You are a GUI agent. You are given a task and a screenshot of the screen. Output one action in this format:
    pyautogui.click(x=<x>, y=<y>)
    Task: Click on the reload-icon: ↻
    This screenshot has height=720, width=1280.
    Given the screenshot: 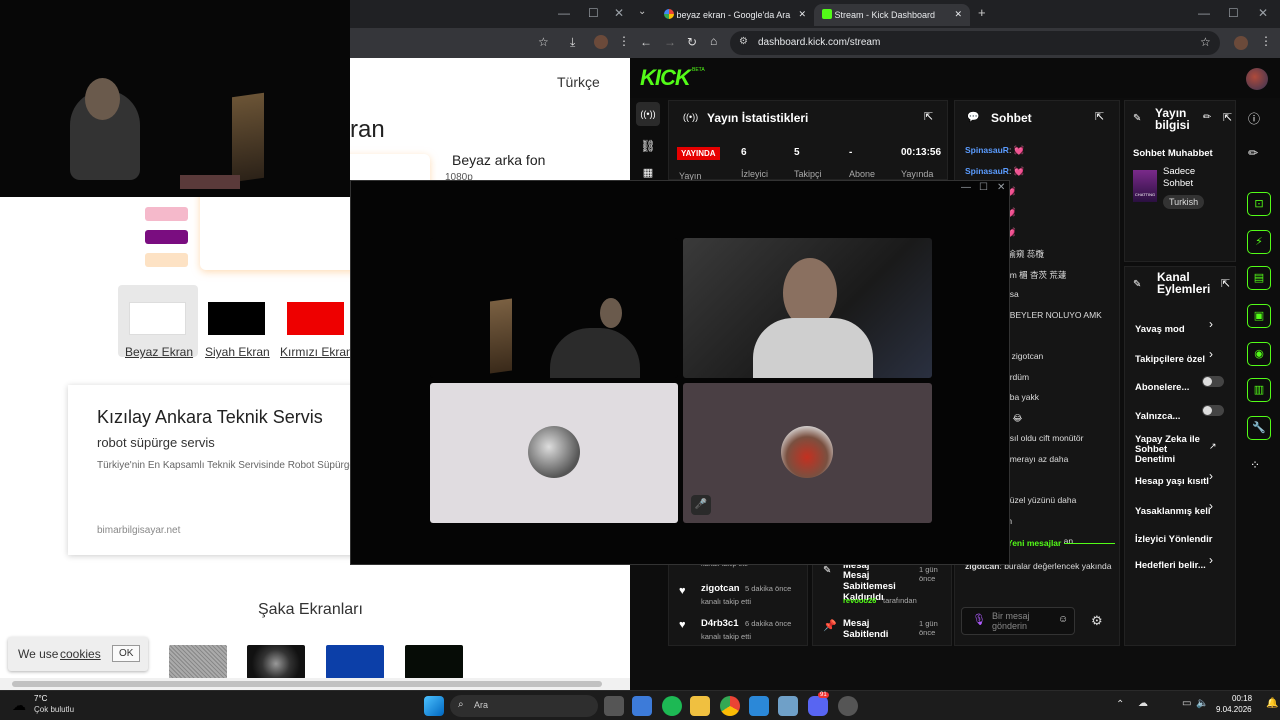 What is the action you would take?
    pyautogui.click(x=692, y=42)
    